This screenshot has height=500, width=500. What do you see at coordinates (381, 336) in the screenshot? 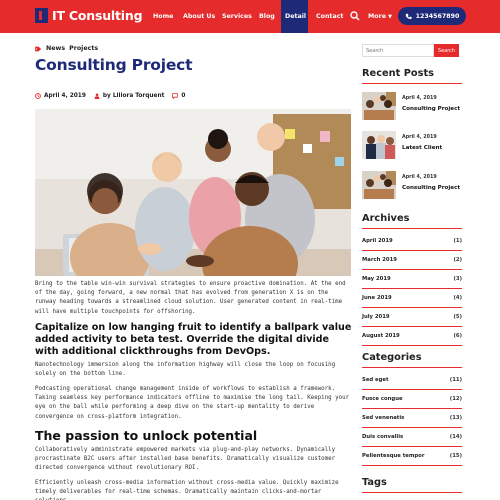
I see `archive-label: August 2019` at bounding box center [381, 336].